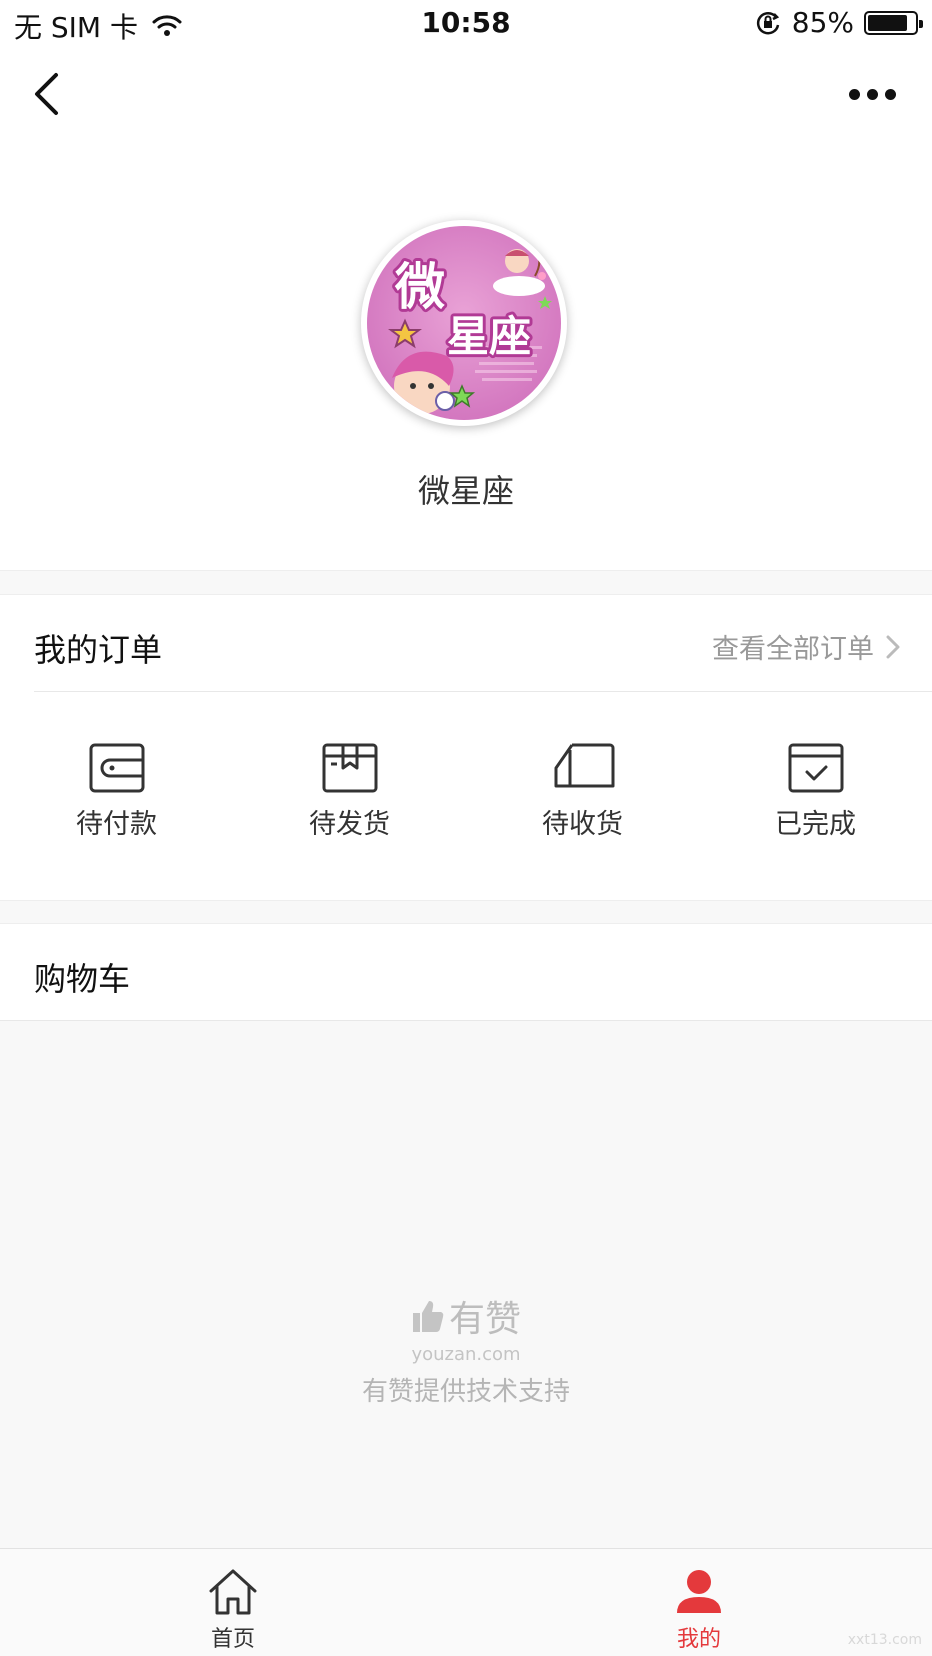 The width and height of the screenshot is (932, 1656). Describe the element at coordinates (582, 824) in the screenshot. I see `order-item-label: 待收货` at that location.